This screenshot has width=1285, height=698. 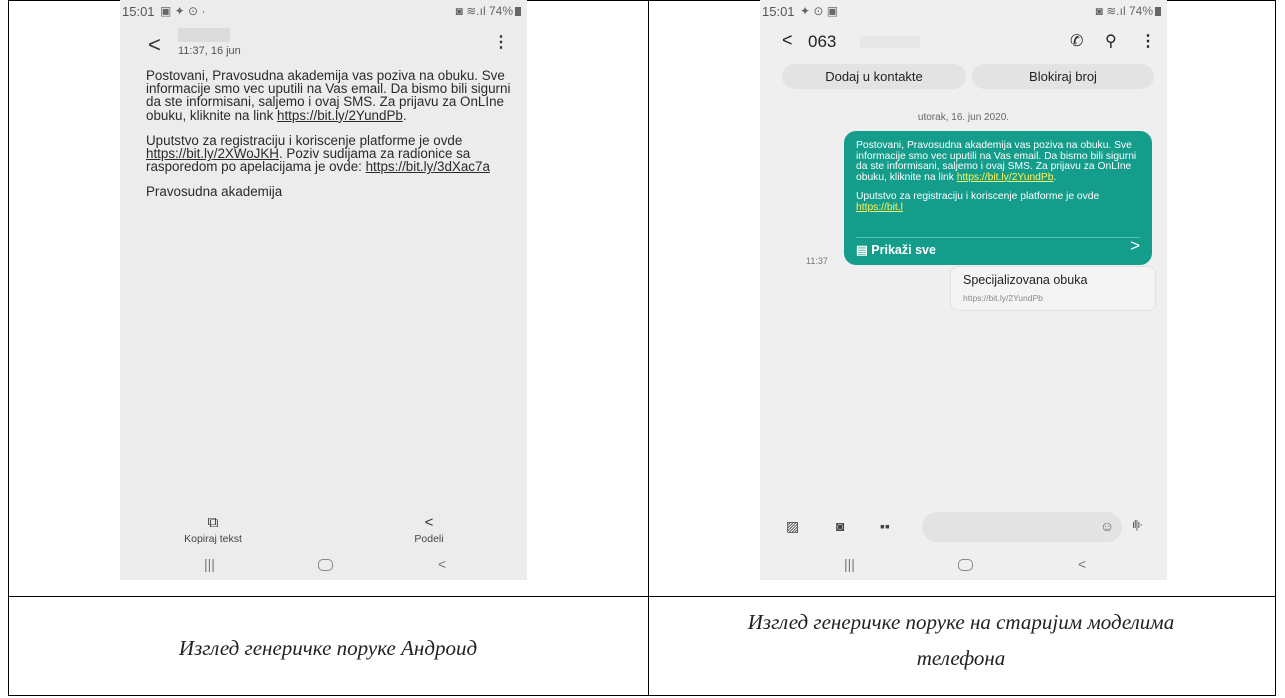 I want to click on copy-icon: ⧉, so click(x=213, y=522).